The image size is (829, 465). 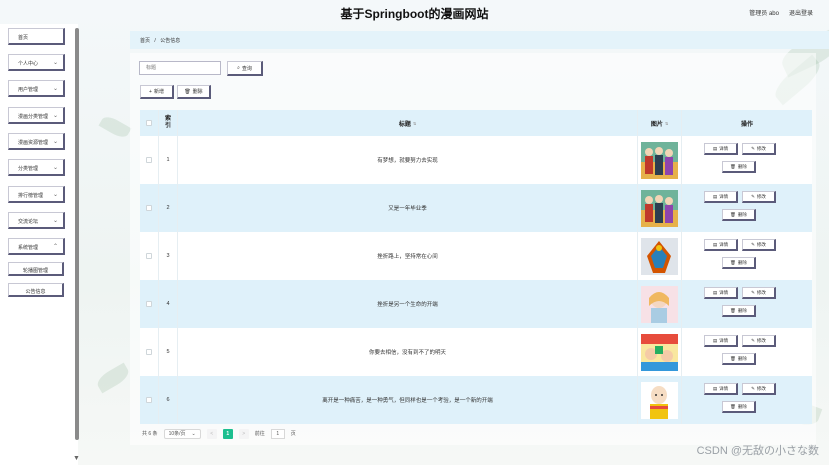 What do you see at coordinates (407, 161) in the screenshot?
I see `row-title: 有梦想，就要努力去实现` at bounding box center [407, 161].